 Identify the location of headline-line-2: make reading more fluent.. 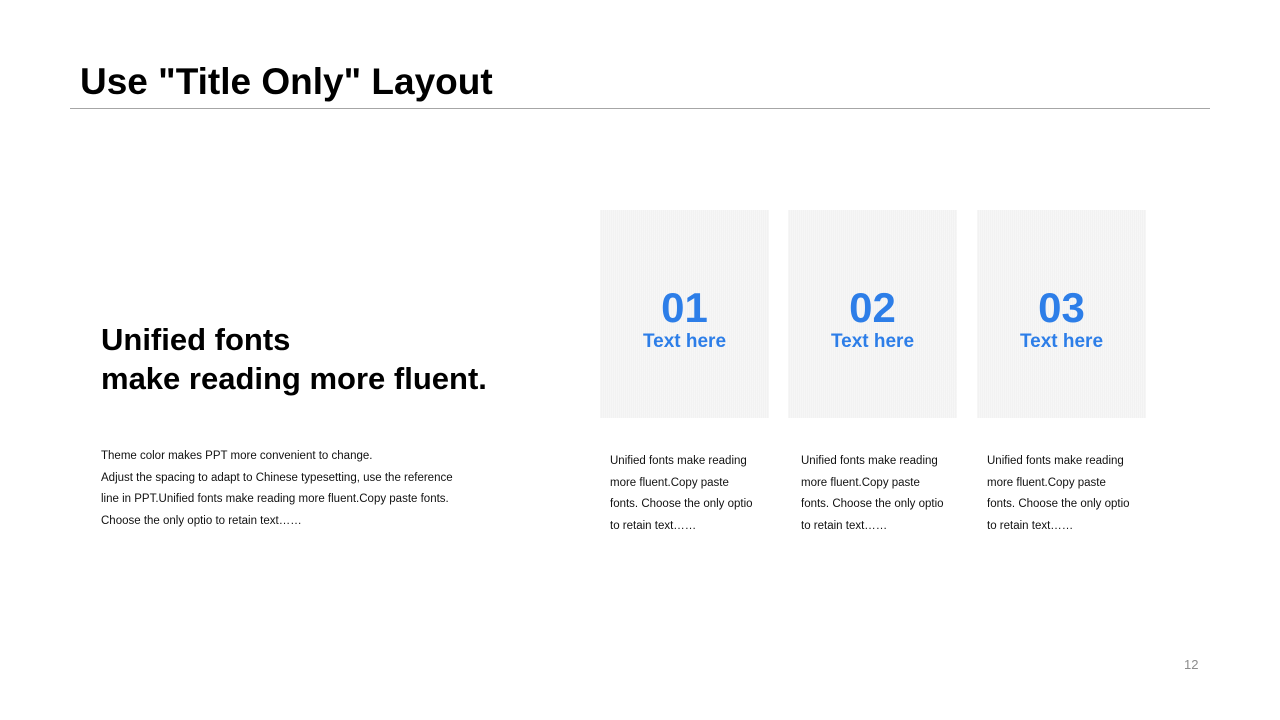
(294, 378).